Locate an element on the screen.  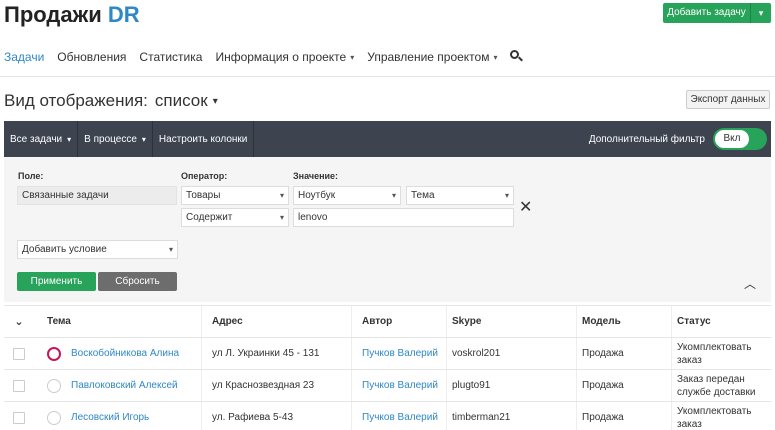
topic-link: Воскобойникова Алина is located at coordinates (125, 353).